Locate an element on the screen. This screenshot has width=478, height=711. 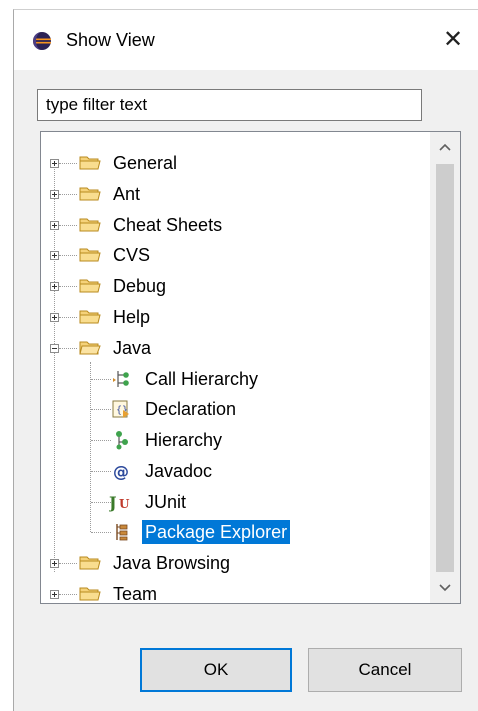
tree-item-label: CVS is located at coordinates (132, 255).